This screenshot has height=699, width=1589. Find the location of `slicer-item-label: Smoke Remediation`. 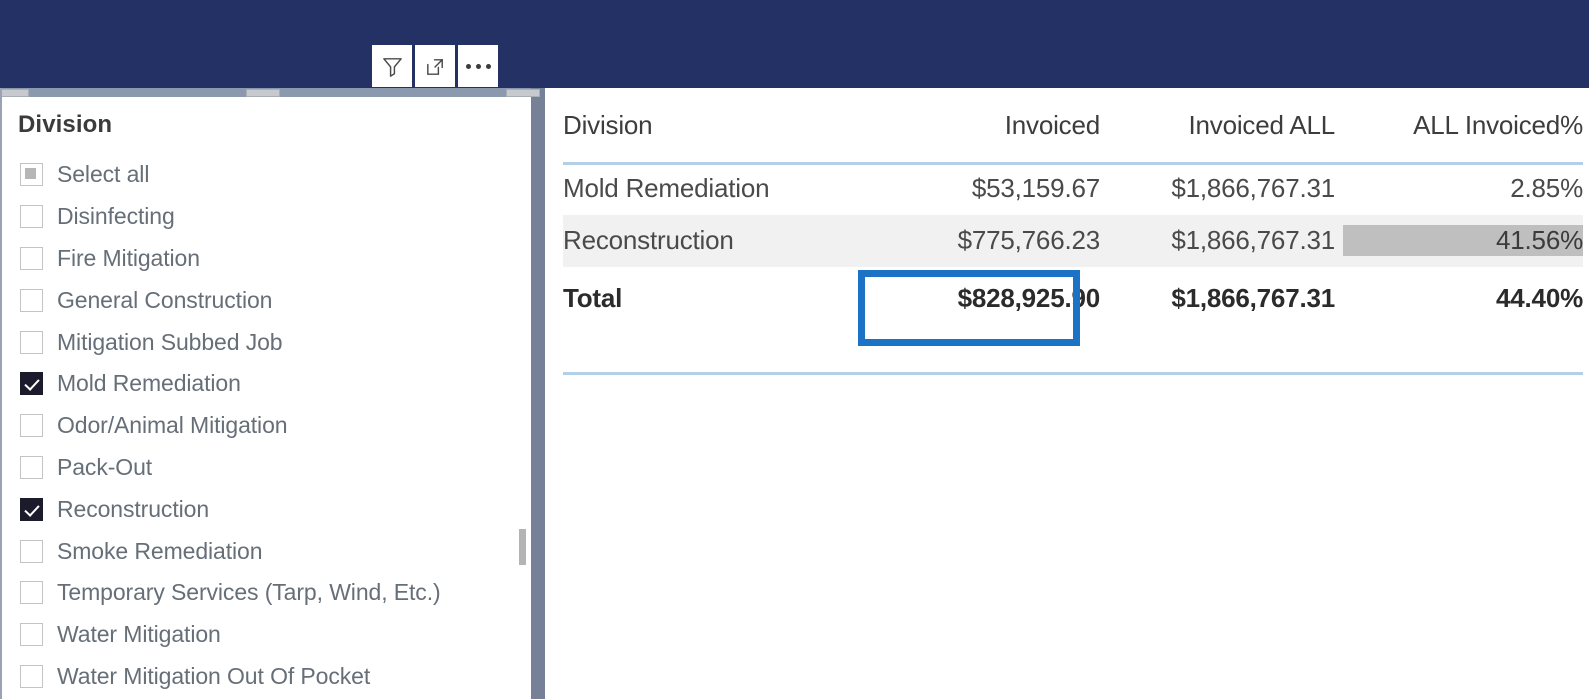

slicer-item-label: Smoke Remediation is located at coordinates (160, 550).